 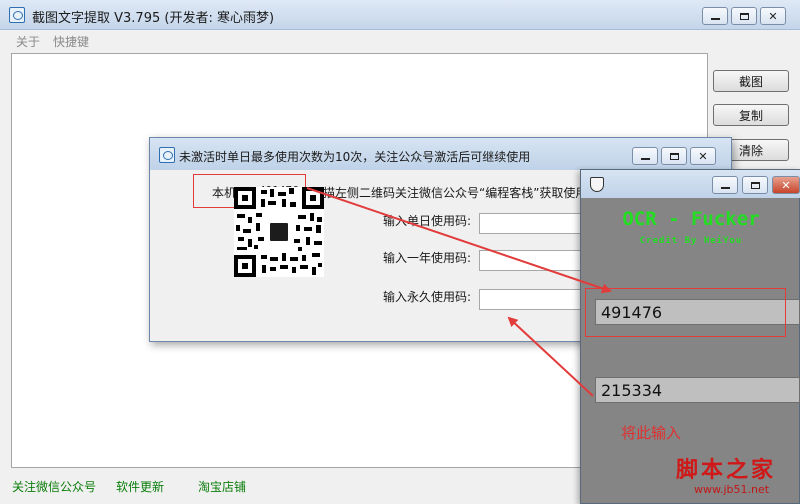 I want to click on dialog-close-button: ✕, so click(x=703, y=156).